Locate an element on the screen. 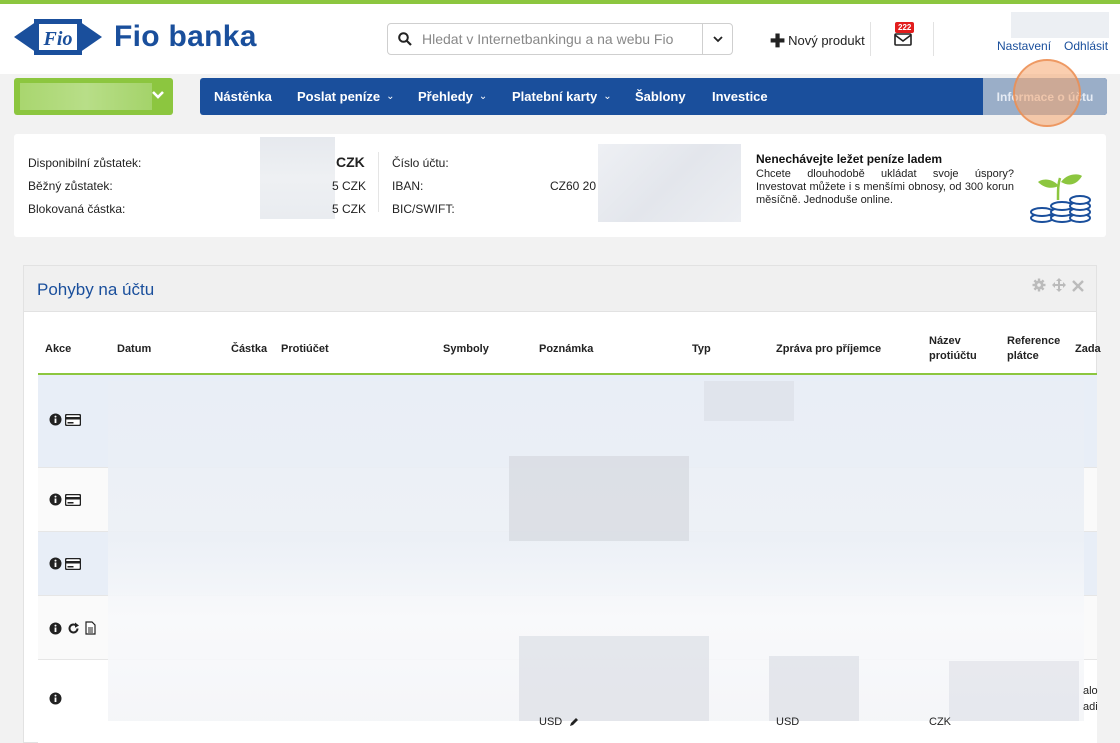  nav-label: Šablony is located at coordinates (660, 96).